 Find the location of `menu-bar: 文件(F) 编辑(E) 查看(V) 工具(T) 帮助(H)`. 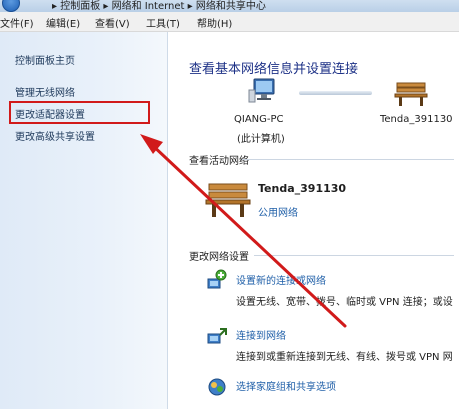

menu-bar: 文件(F) 编辑(E) 查看(V) 工具(T) 帮助(H) is located at coordinates (229, 22).